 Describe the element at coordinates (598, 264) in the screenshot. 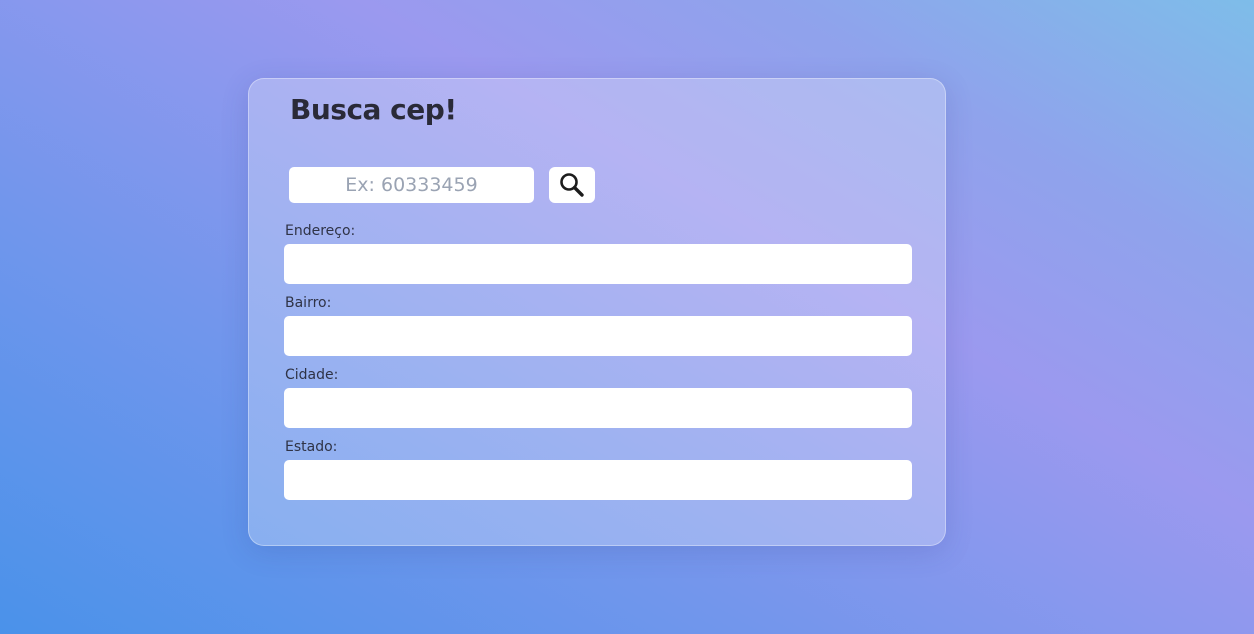

I see `endereco-field` at that location.